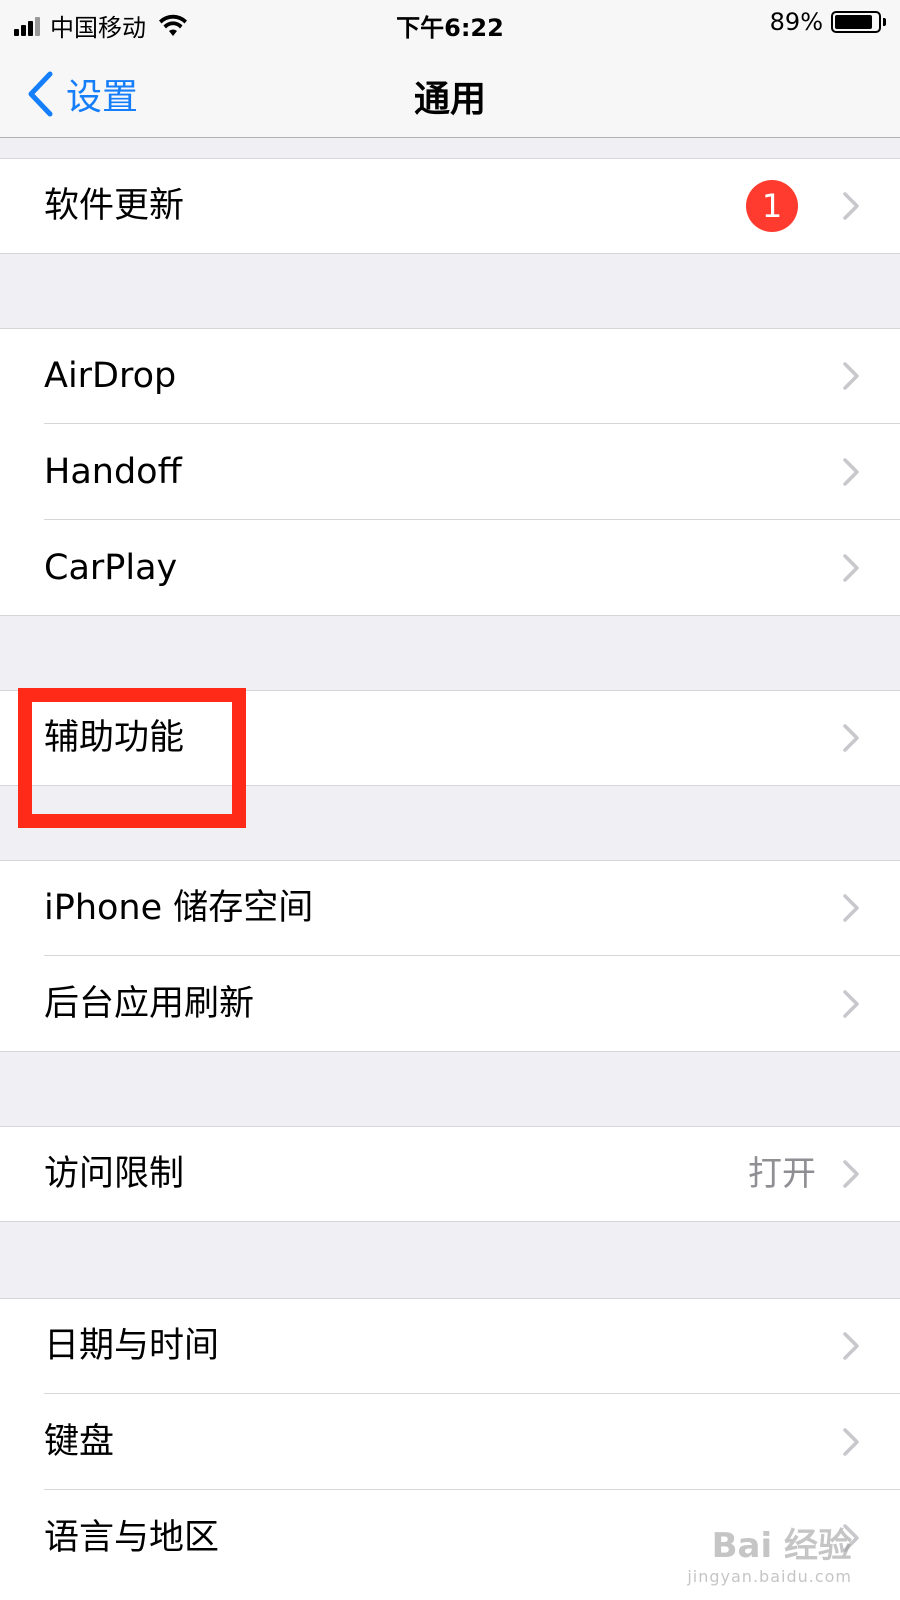 The image size is (900, 1600). Describe the element at coordinates (149, 1004) in the screenshot. I see `row-label: 后台应用刷新` at that location.